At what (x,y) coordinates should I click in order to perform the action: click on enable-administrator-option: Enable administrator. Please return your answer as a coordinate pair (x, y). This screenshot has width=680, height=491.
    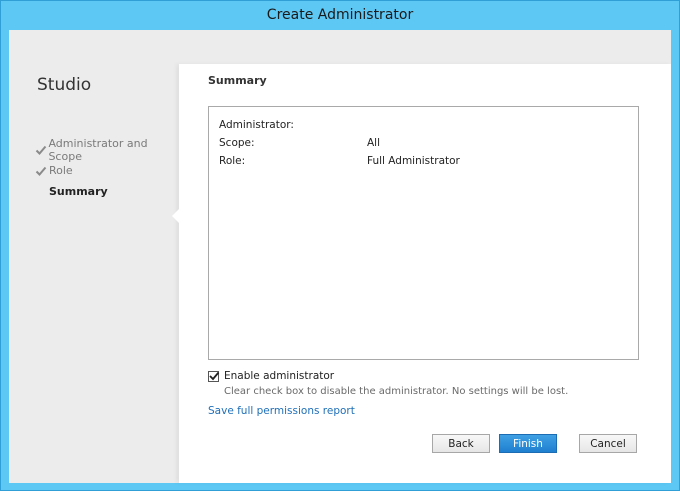
    Looking at the image, I should click on (271, 376).